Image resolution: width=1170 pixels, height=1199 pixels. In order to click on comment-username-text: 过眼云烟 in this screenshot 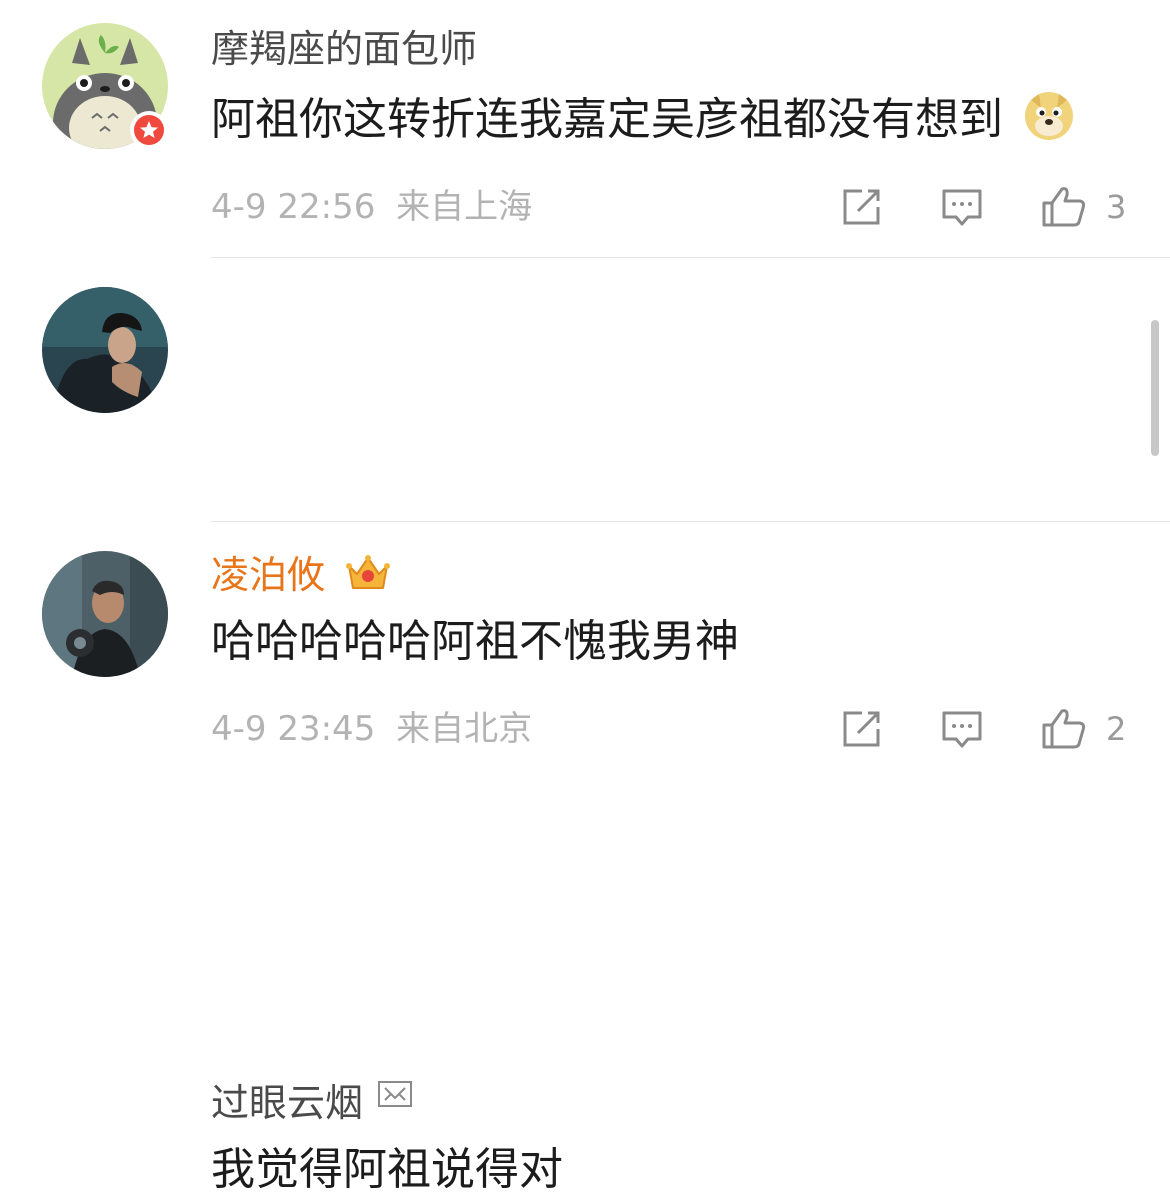, I will do `click(287, 1103)`.